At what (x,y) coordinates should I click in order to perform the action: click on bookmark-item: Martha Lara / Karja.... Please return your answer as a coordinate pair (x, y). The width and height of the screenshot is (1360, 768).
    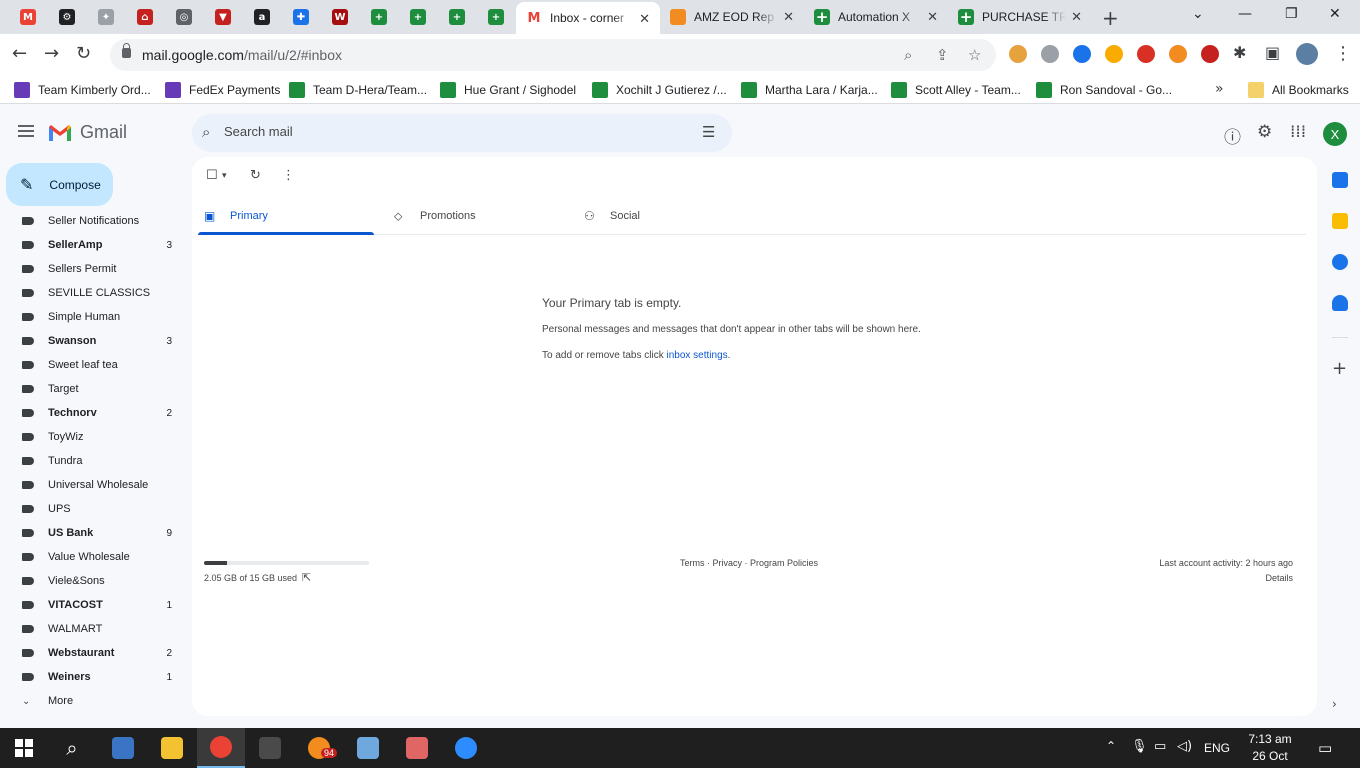
    Looking at the image, I should click on (809, 90).